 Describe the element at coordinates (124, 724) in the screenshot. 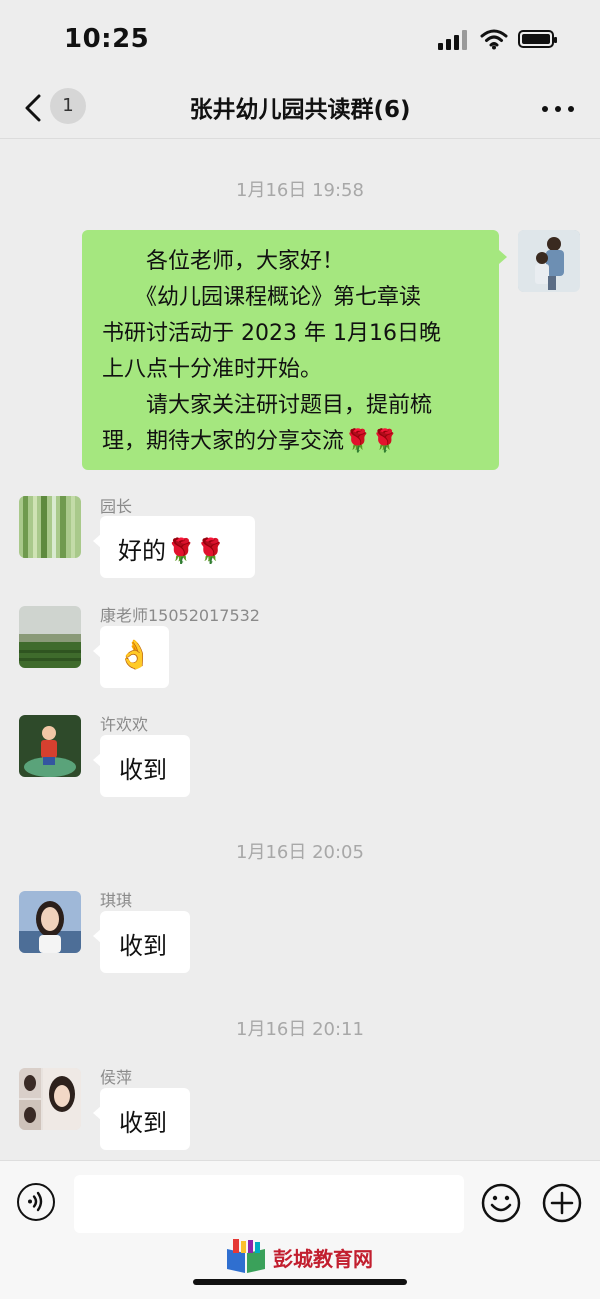

I see `sender-name: 许欢欢` at that location.